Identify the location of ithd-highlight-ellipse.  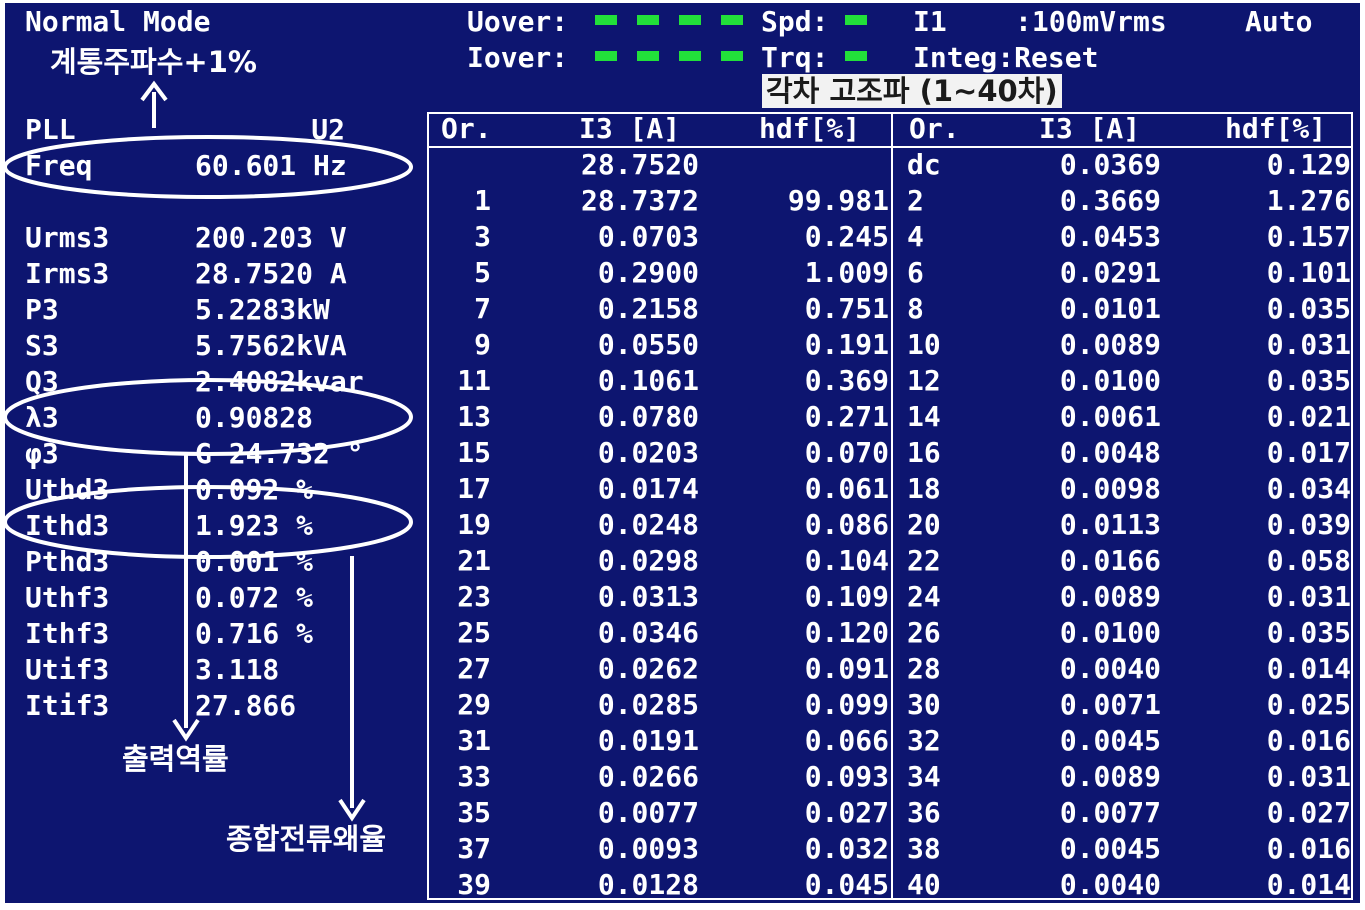
(208, 522).